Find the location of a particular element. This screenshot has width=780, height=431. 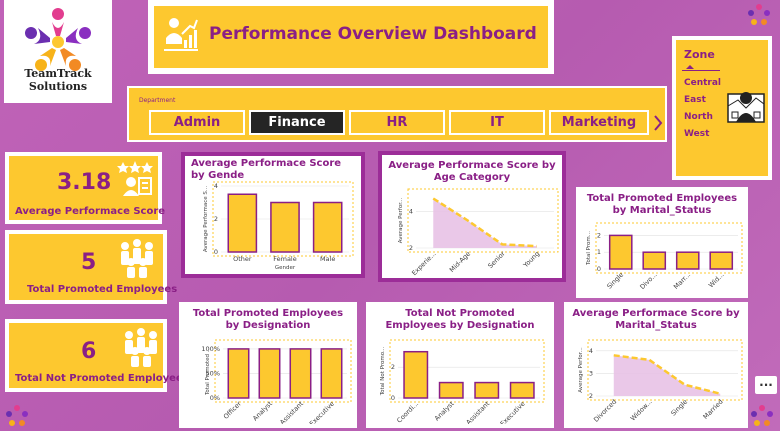

department-slicer: Department Admin Finance HR IT Marketing is located at coordinates (397, 114).